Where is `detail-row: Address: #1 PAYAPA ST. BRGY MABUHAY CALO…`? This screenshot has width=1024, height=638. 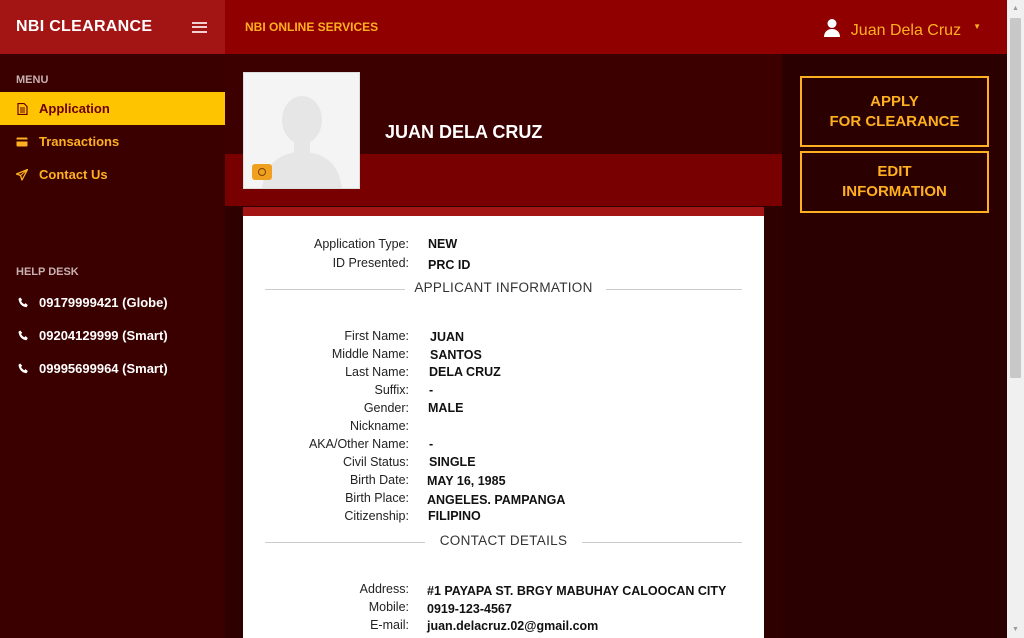 detail-row: Address: #1 PAYAPA ST. BRGY MABUHAY CALO… is located at coordinates (503, 591).